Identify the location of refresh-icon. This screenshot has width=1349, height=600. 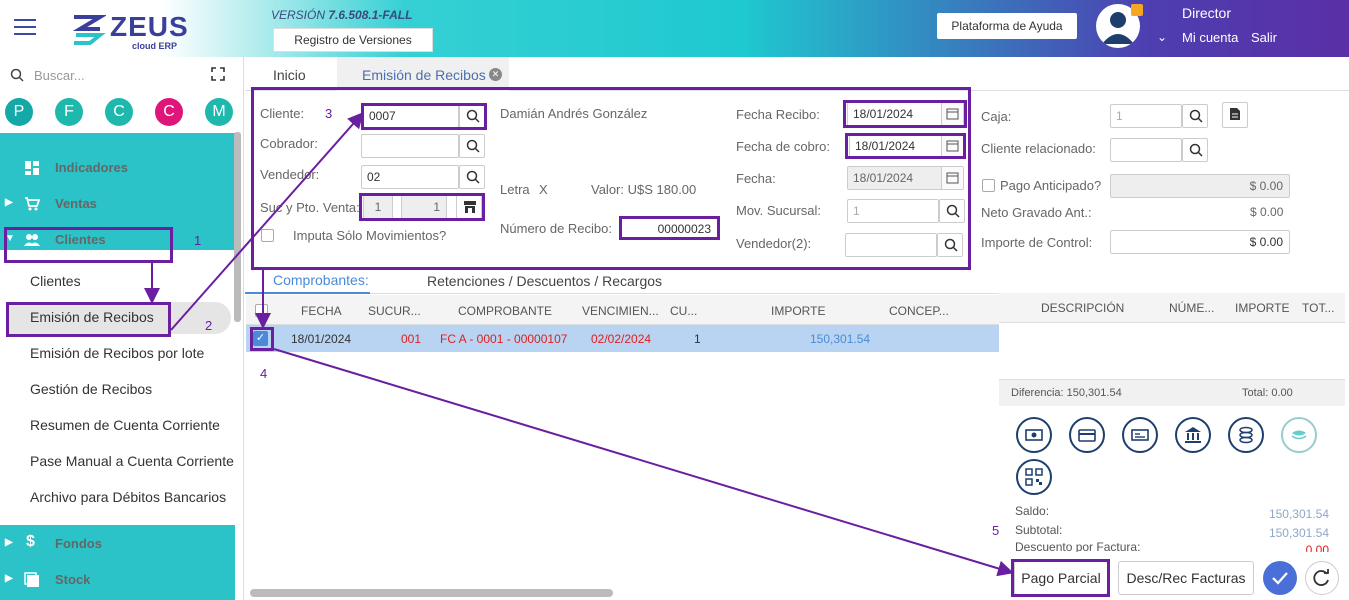
(1321, 577).